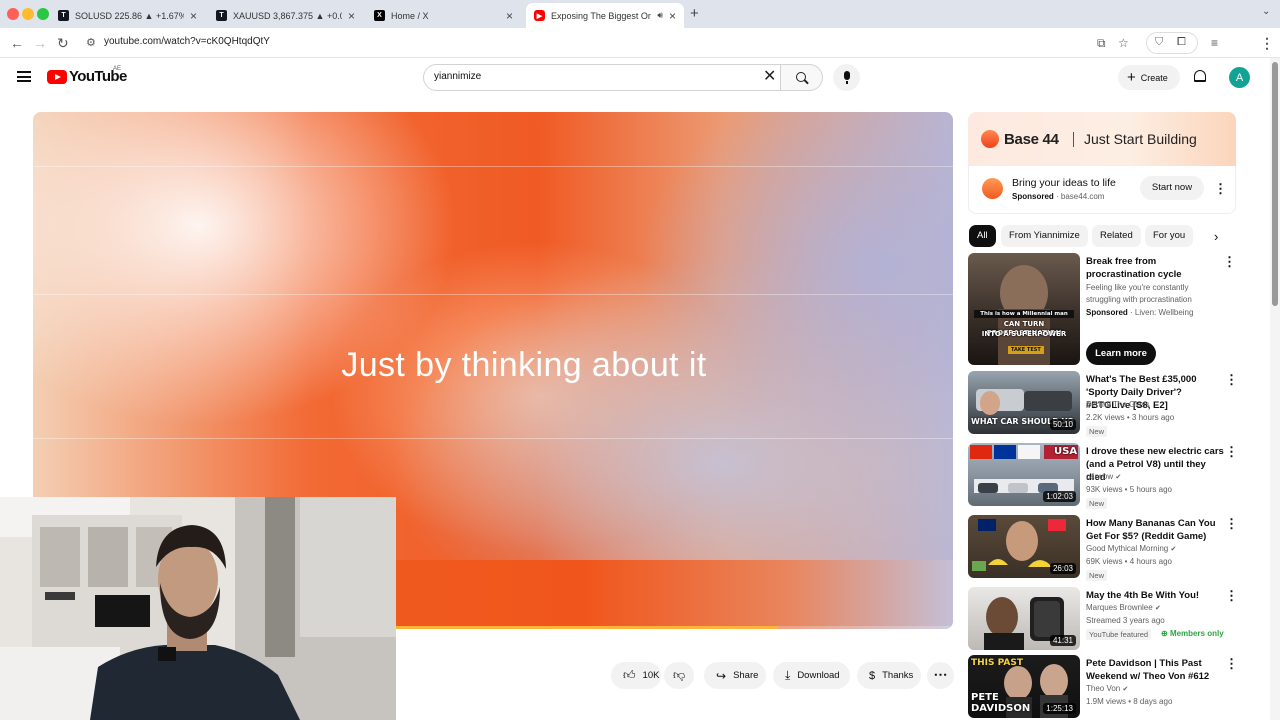 The height and width of the screenshot is (720, 1280). I want to click on browser-tab: T XAUUSD 3,867.375 ▲ +0.05% ×, so click(285, 15).